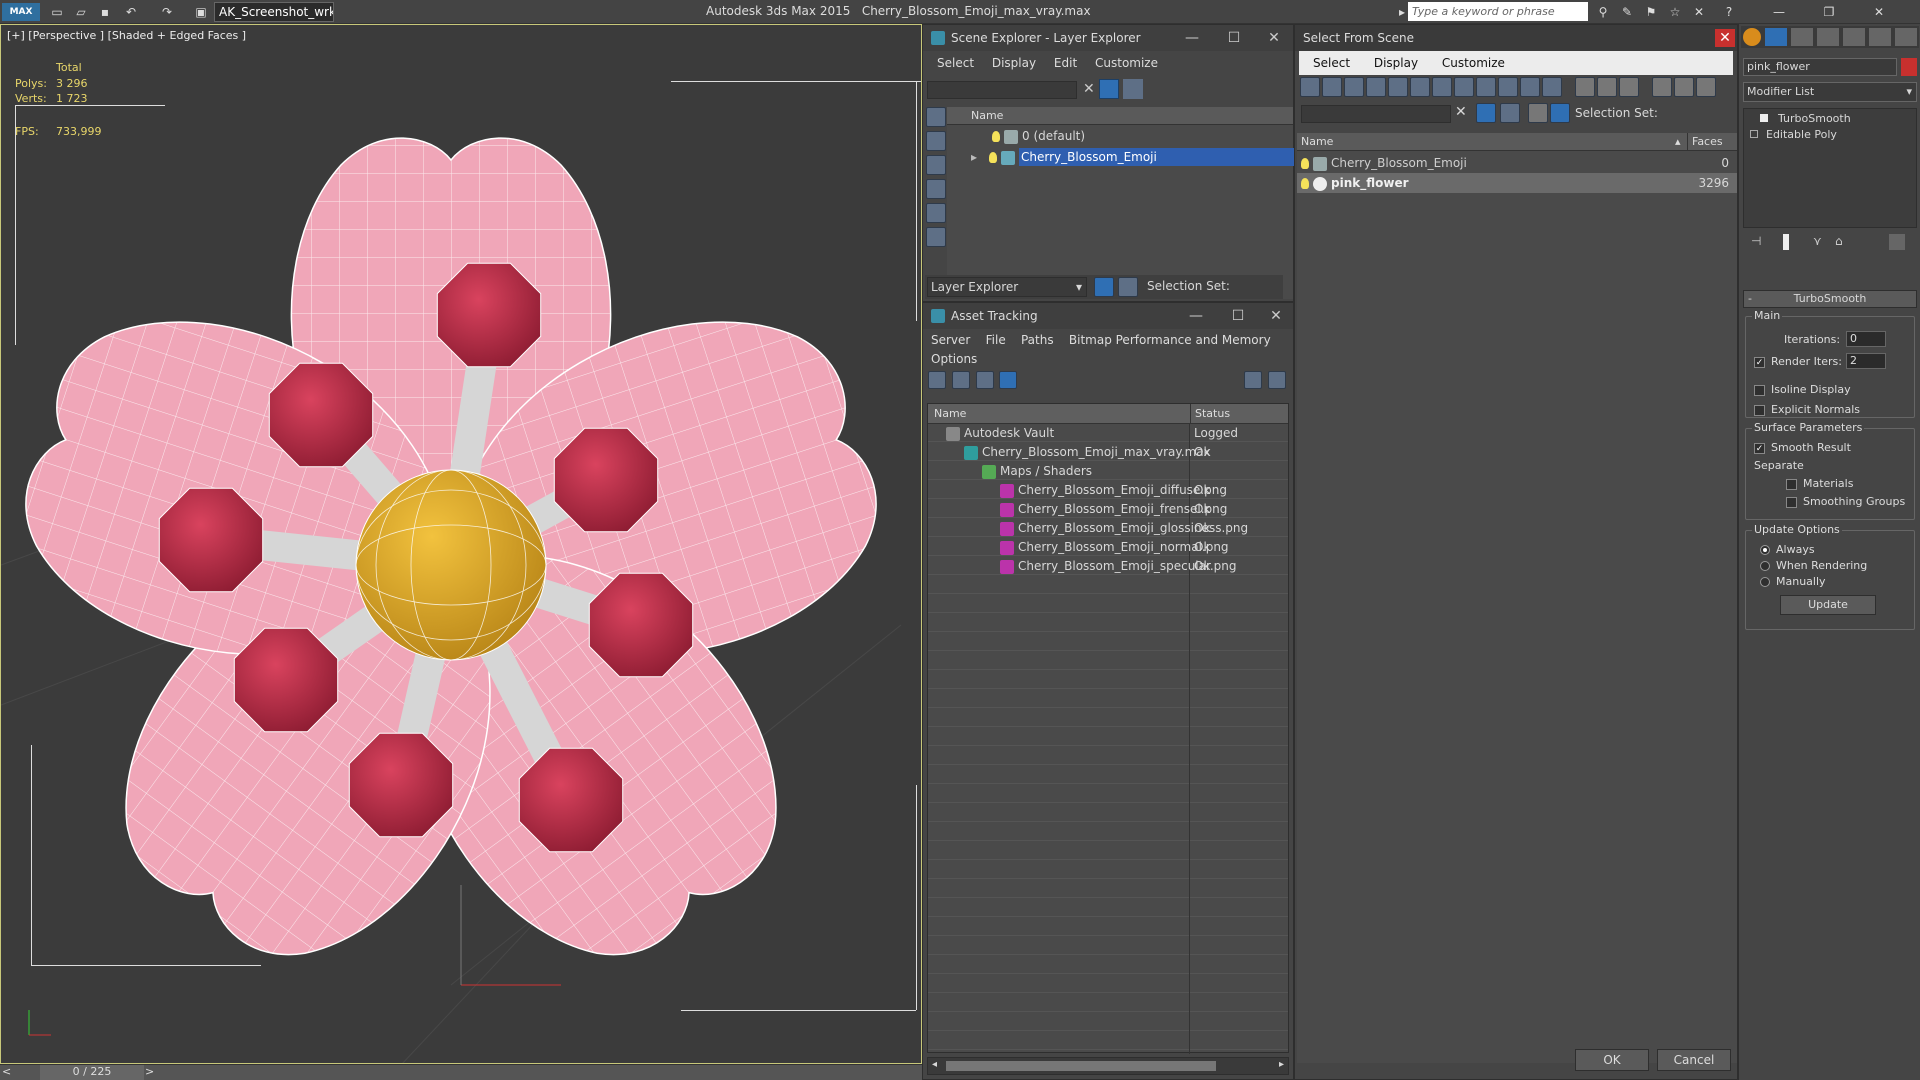 Image resolution: width=1920 pixels, height=1080 pixels. I want to click on filter-frozen-icon, so click(1530, 87).